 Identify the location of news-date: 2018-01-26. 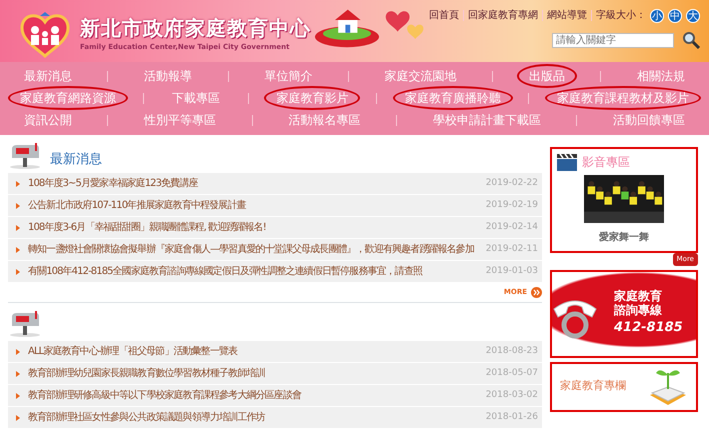
(512, 417).